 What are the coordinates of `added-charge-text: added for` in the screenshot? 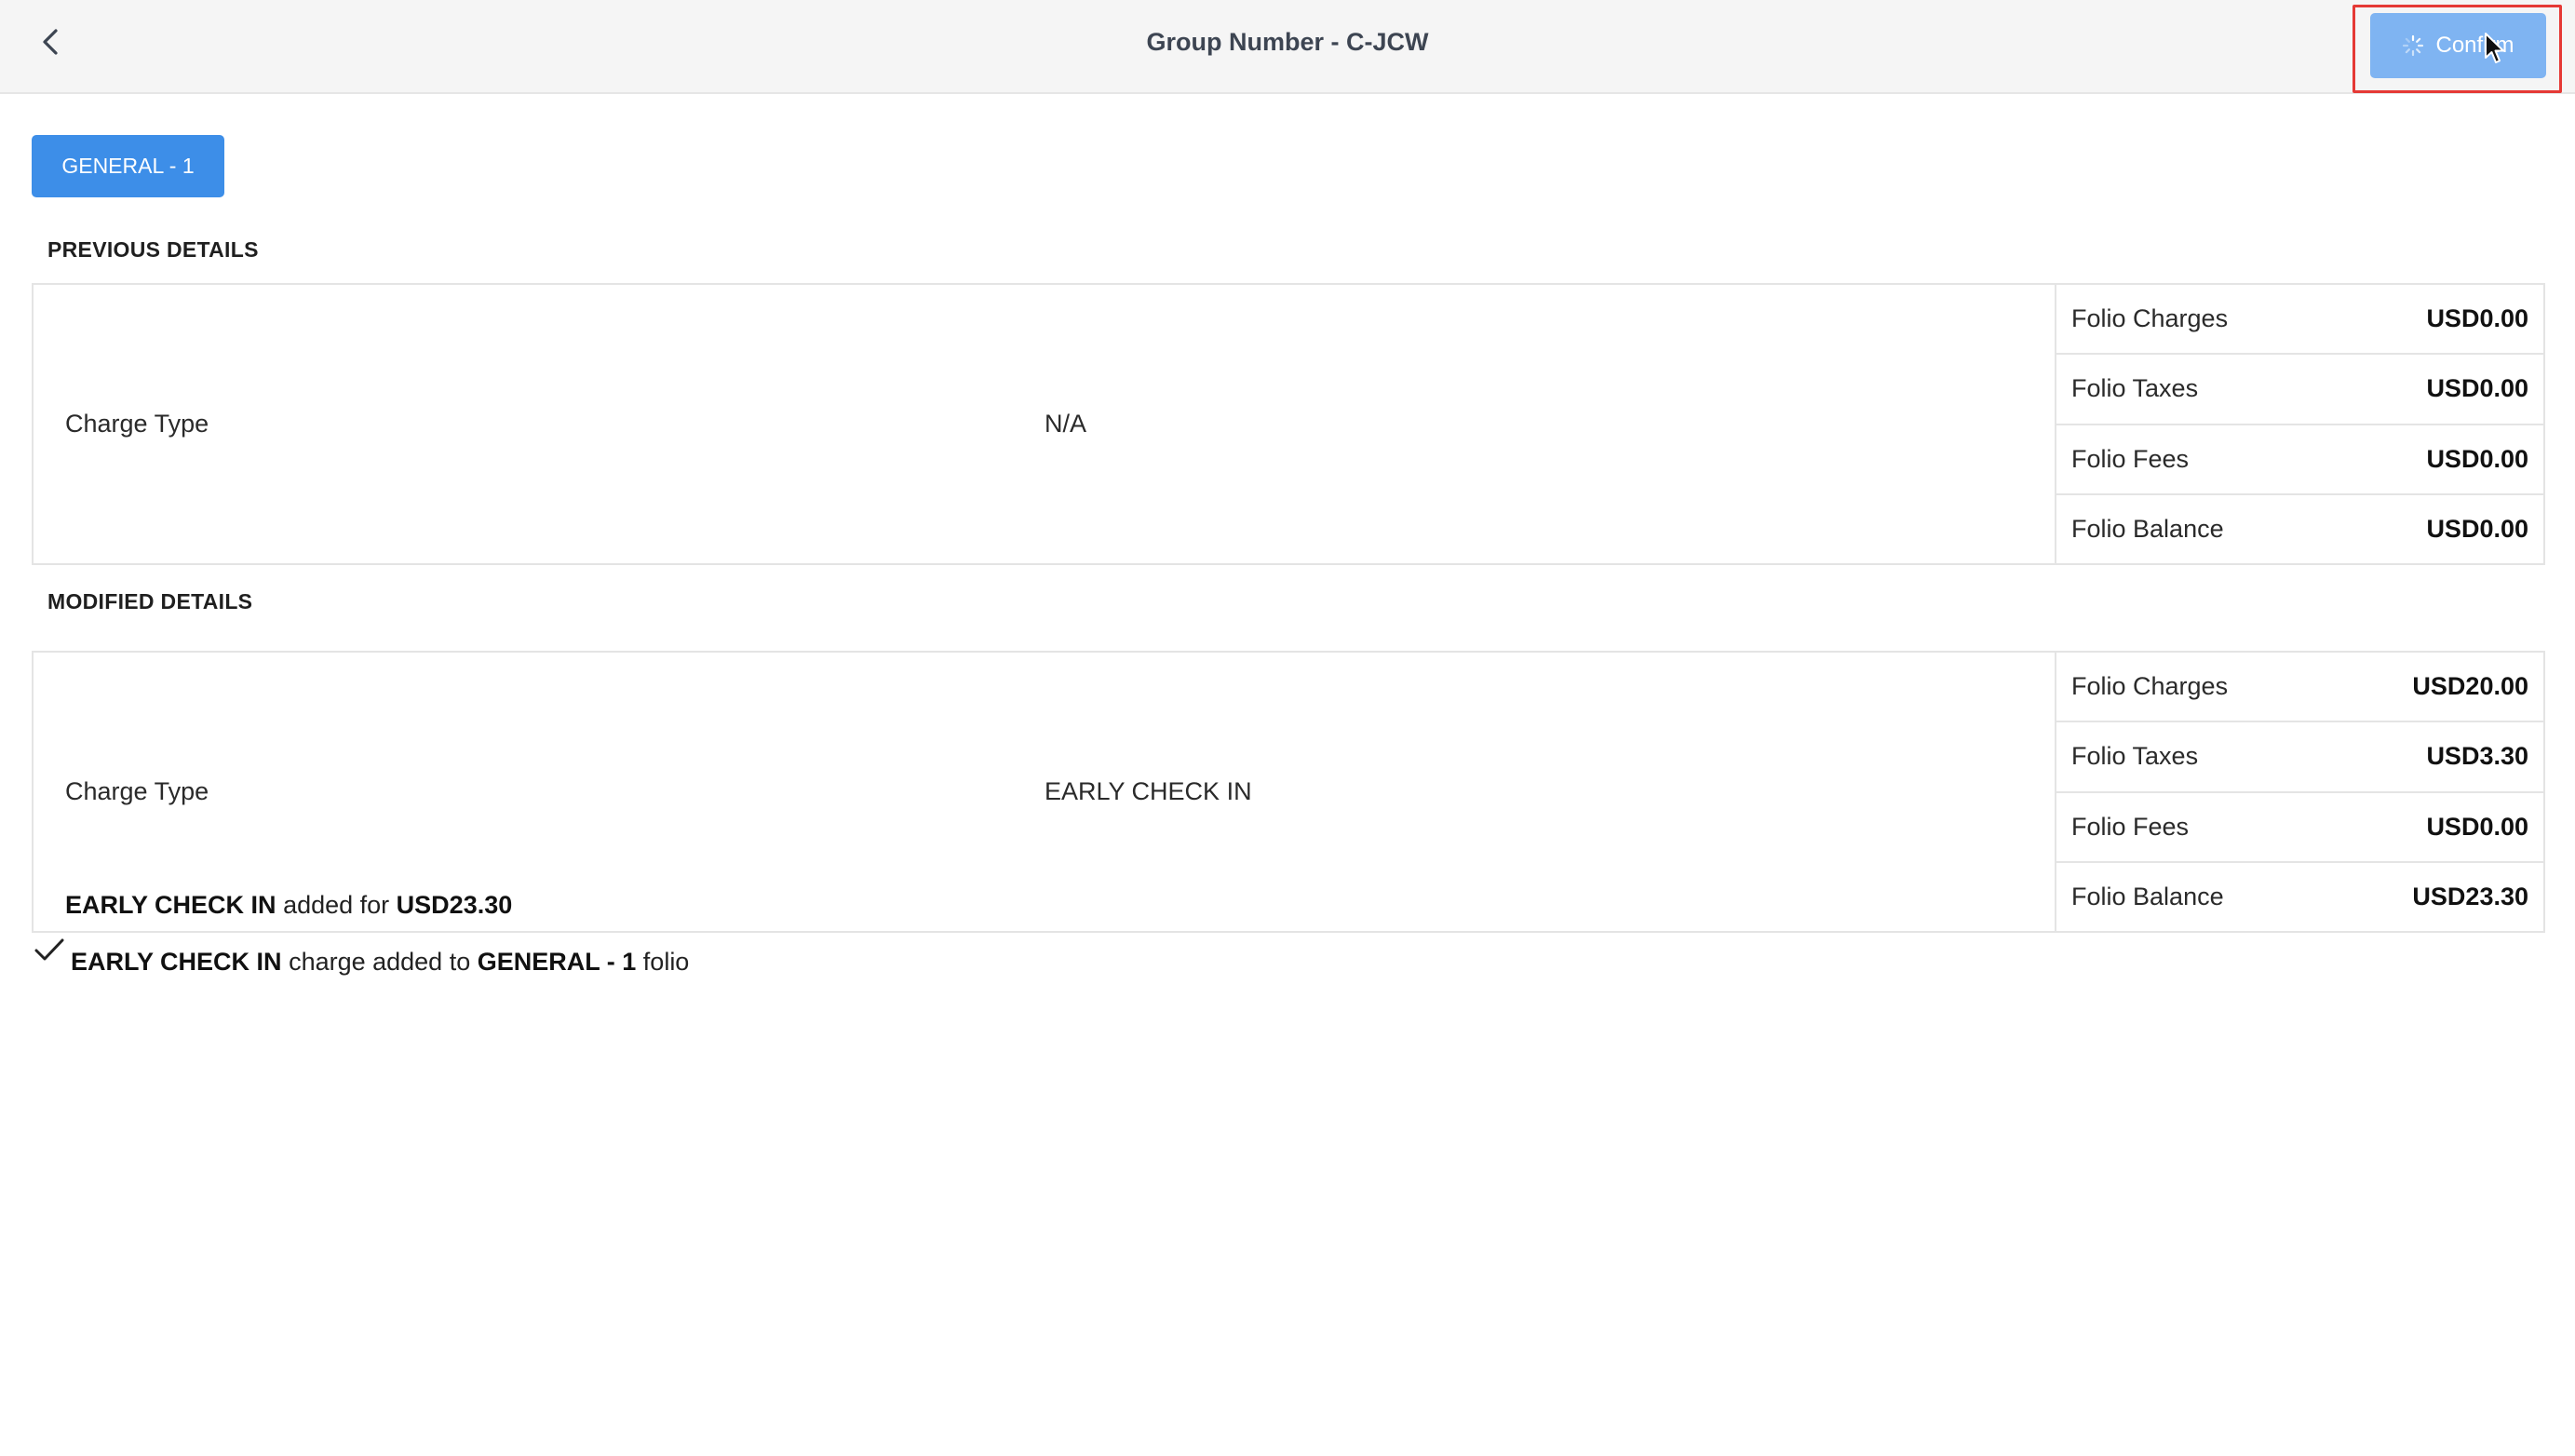 It's located at (336, 905).